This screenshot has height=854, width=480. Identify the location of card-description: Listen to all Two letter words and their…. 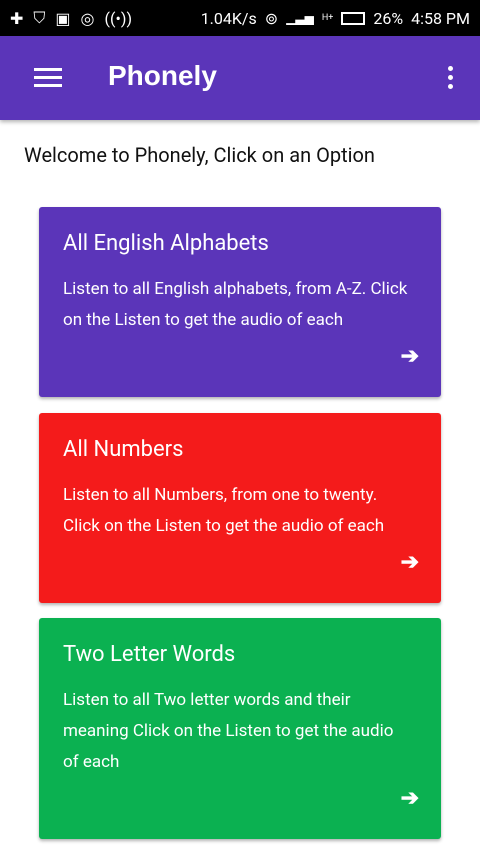
(228, 731).